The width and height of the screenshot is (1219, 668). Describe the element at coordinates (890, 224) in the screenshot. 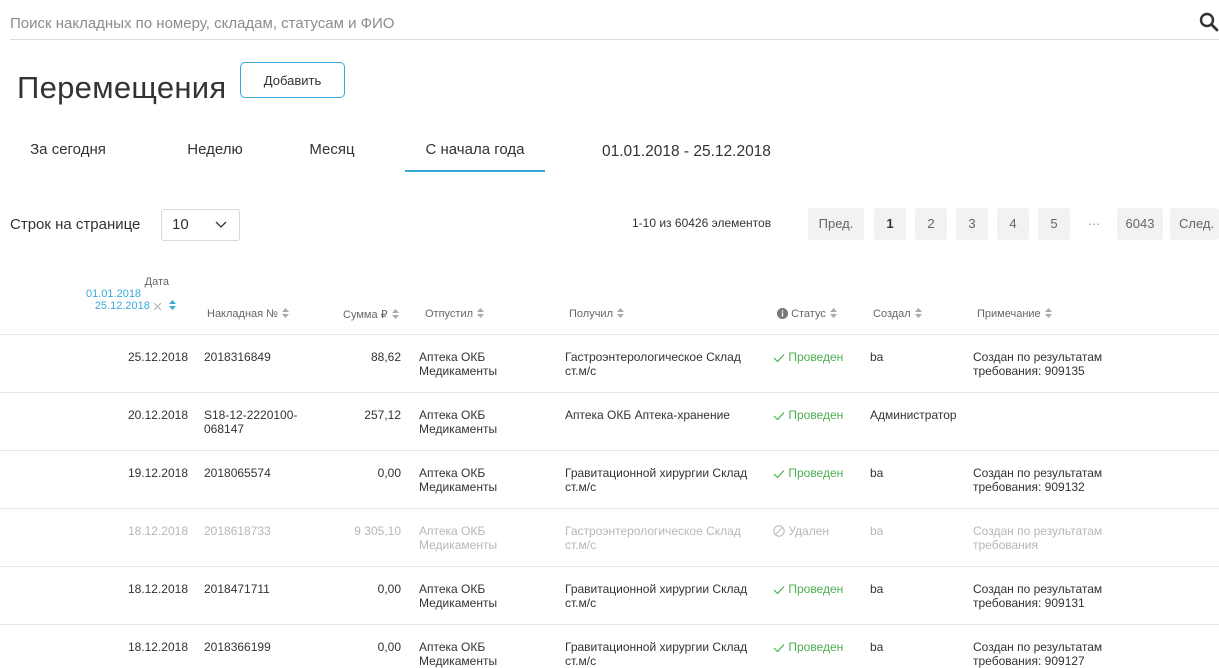

I see `page-button-1: 1` at that location.